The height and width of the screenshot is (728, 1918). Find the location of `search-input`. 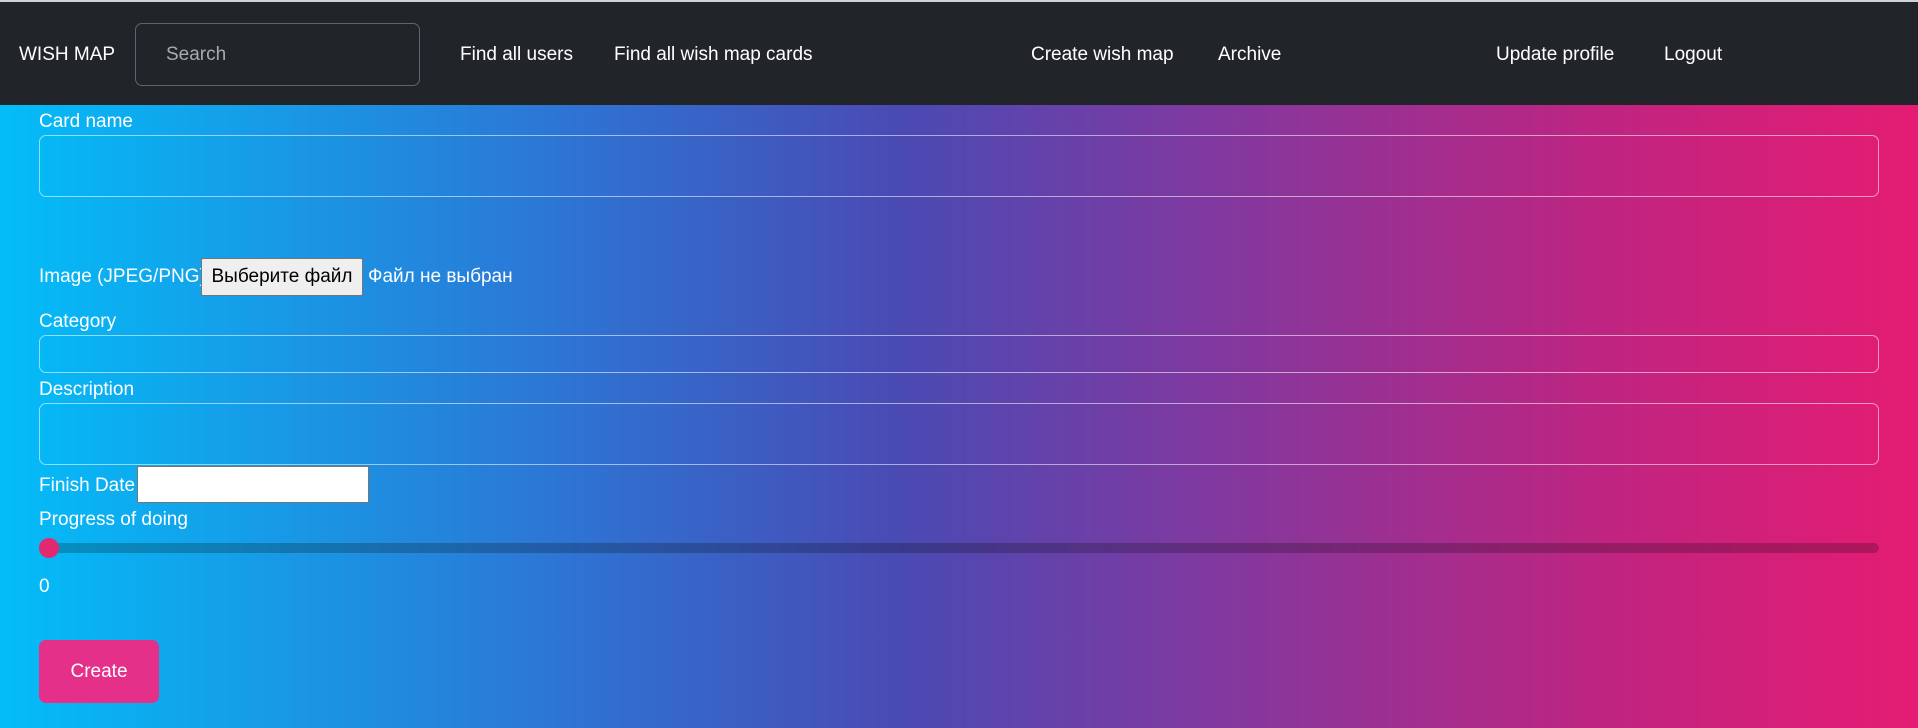

search-input is located at coordinates (277, 54).